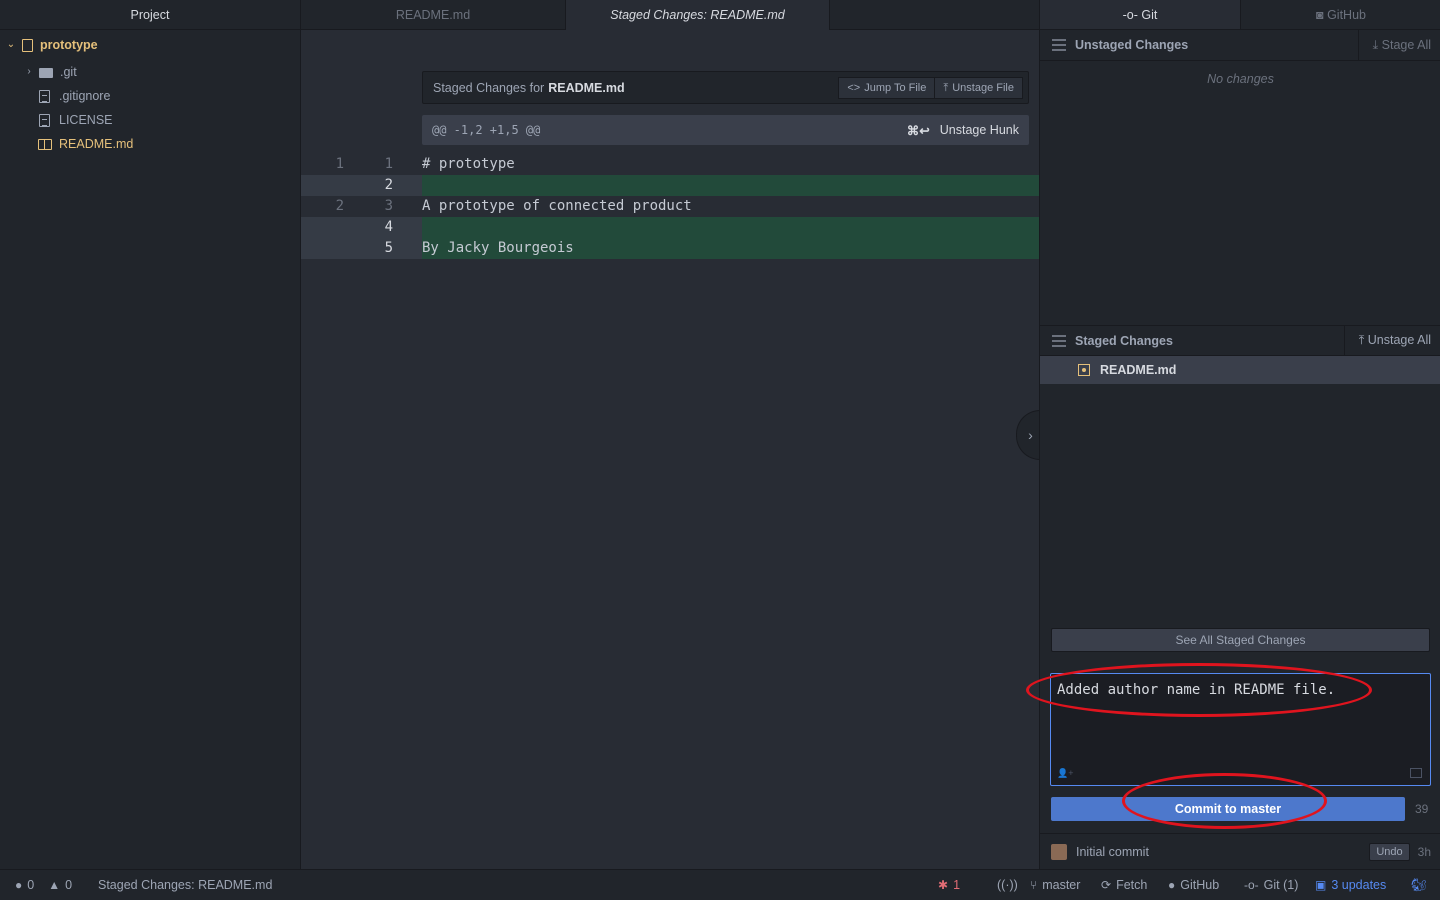  I want to click on commit-message-editor: Added author name in README file. 👤+, so click(1240, 729).